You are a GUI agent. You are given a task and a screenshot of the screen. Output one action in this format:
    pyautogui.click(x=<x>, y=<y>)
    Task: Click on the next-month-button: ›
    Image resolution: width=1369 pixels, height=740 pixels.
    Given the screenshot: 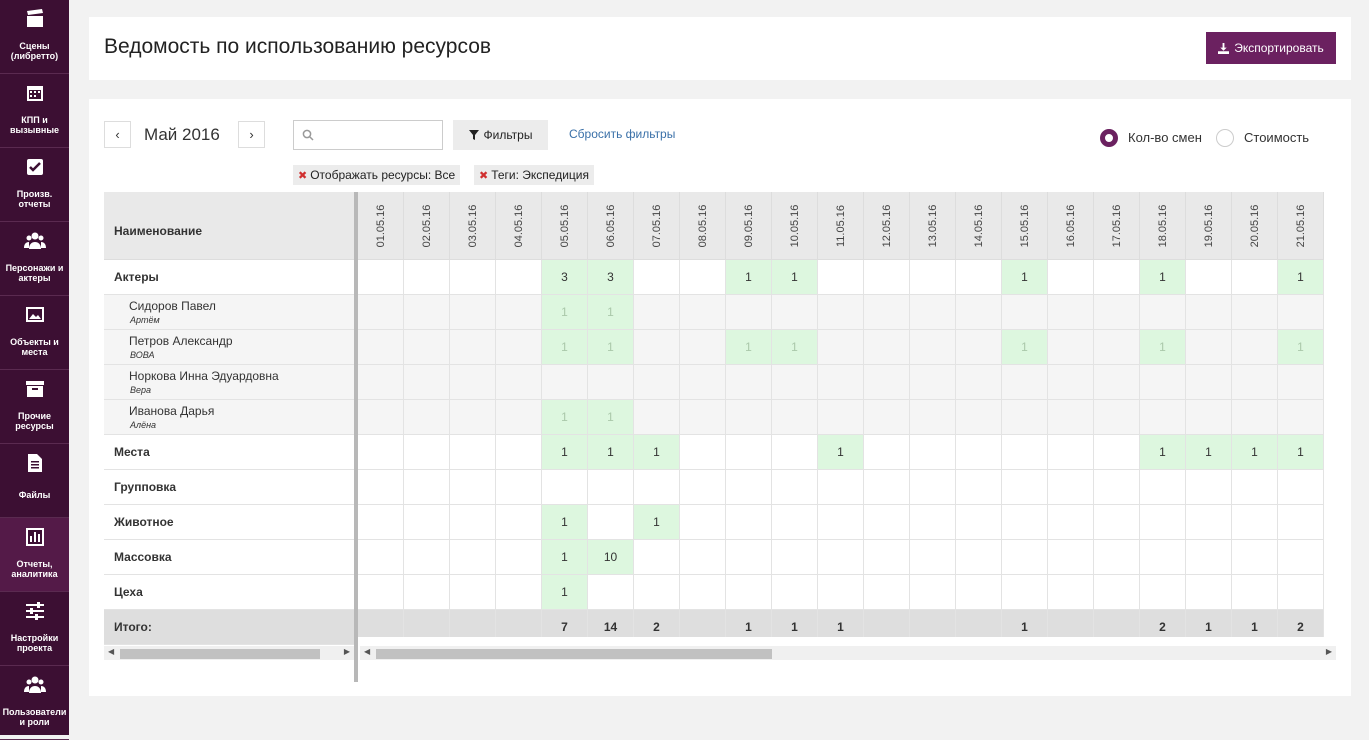 What is the action you would take?
    pyautogui.click(x=251, y=134)
    